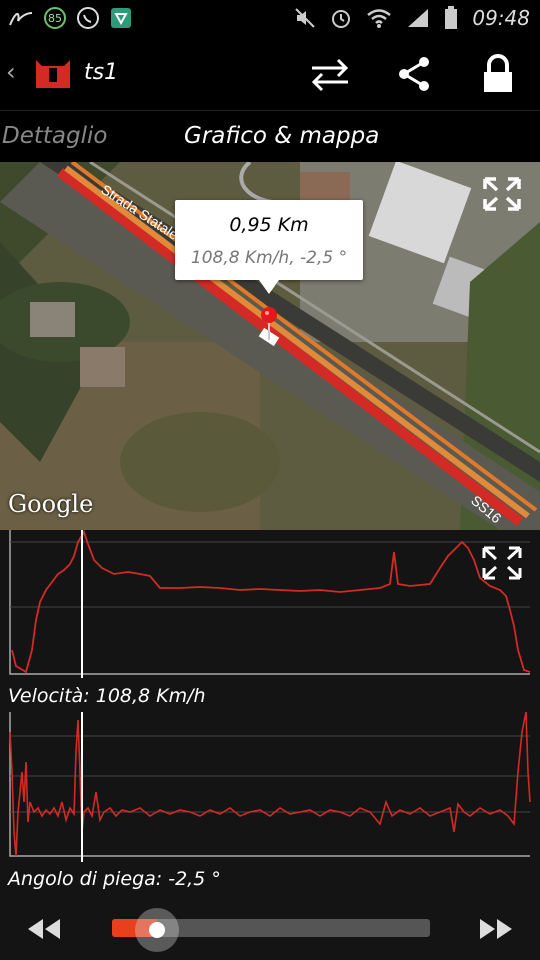 The image size is (540, 960). Describe the element at coordinates (88, 18) in the screenshot. I see `whatsapp-icon` at that location.